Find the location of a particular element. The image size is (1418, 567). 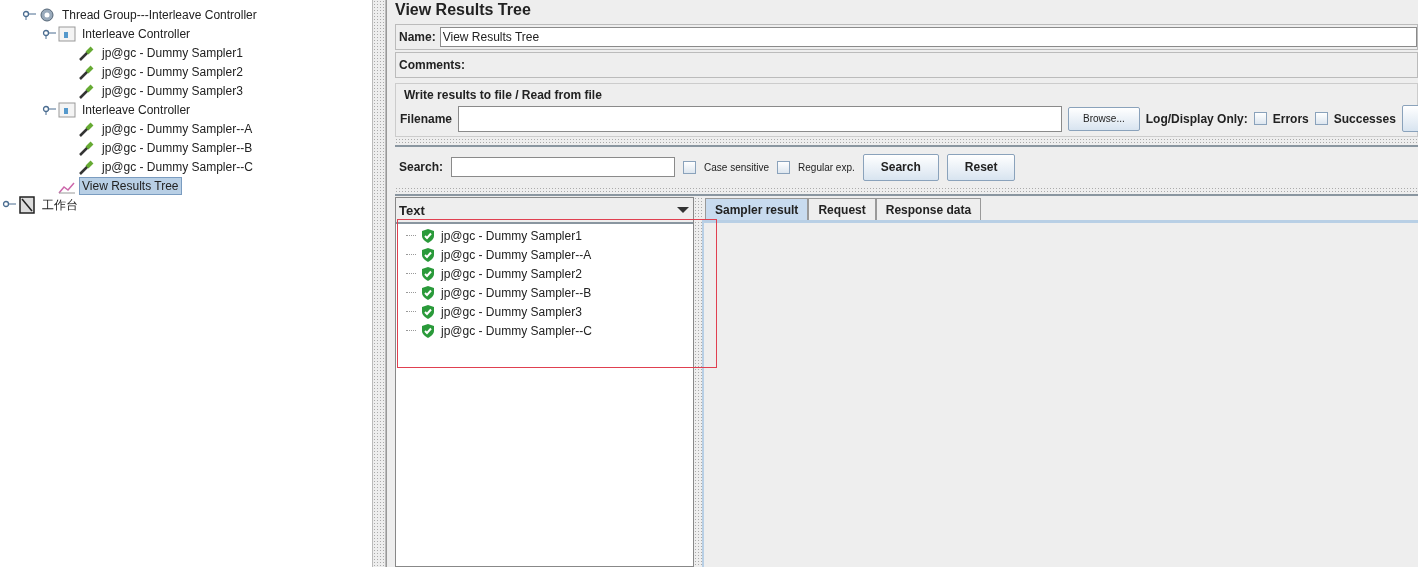

result-item: jp@gc - Dummy Sampler--A is located at coordinates (516, 254).